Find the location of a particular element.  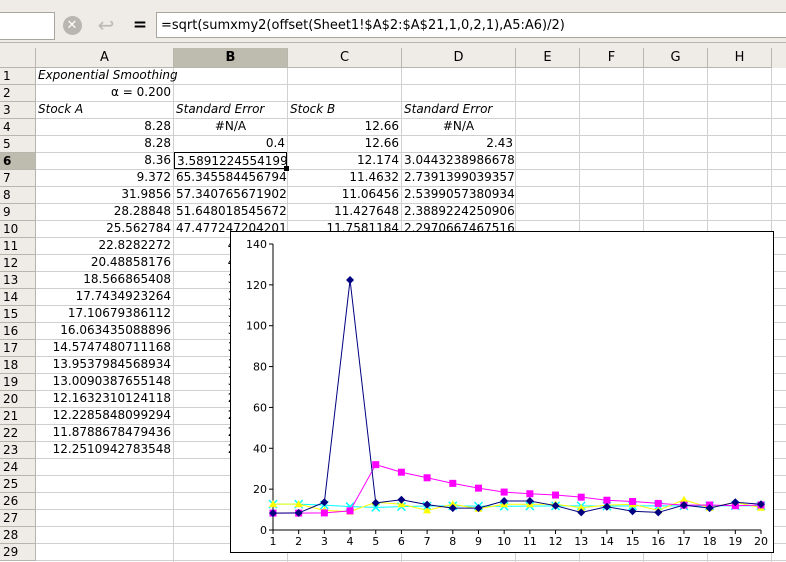

cell-a12: 20.48858176 is located at coordinates (104, 262).